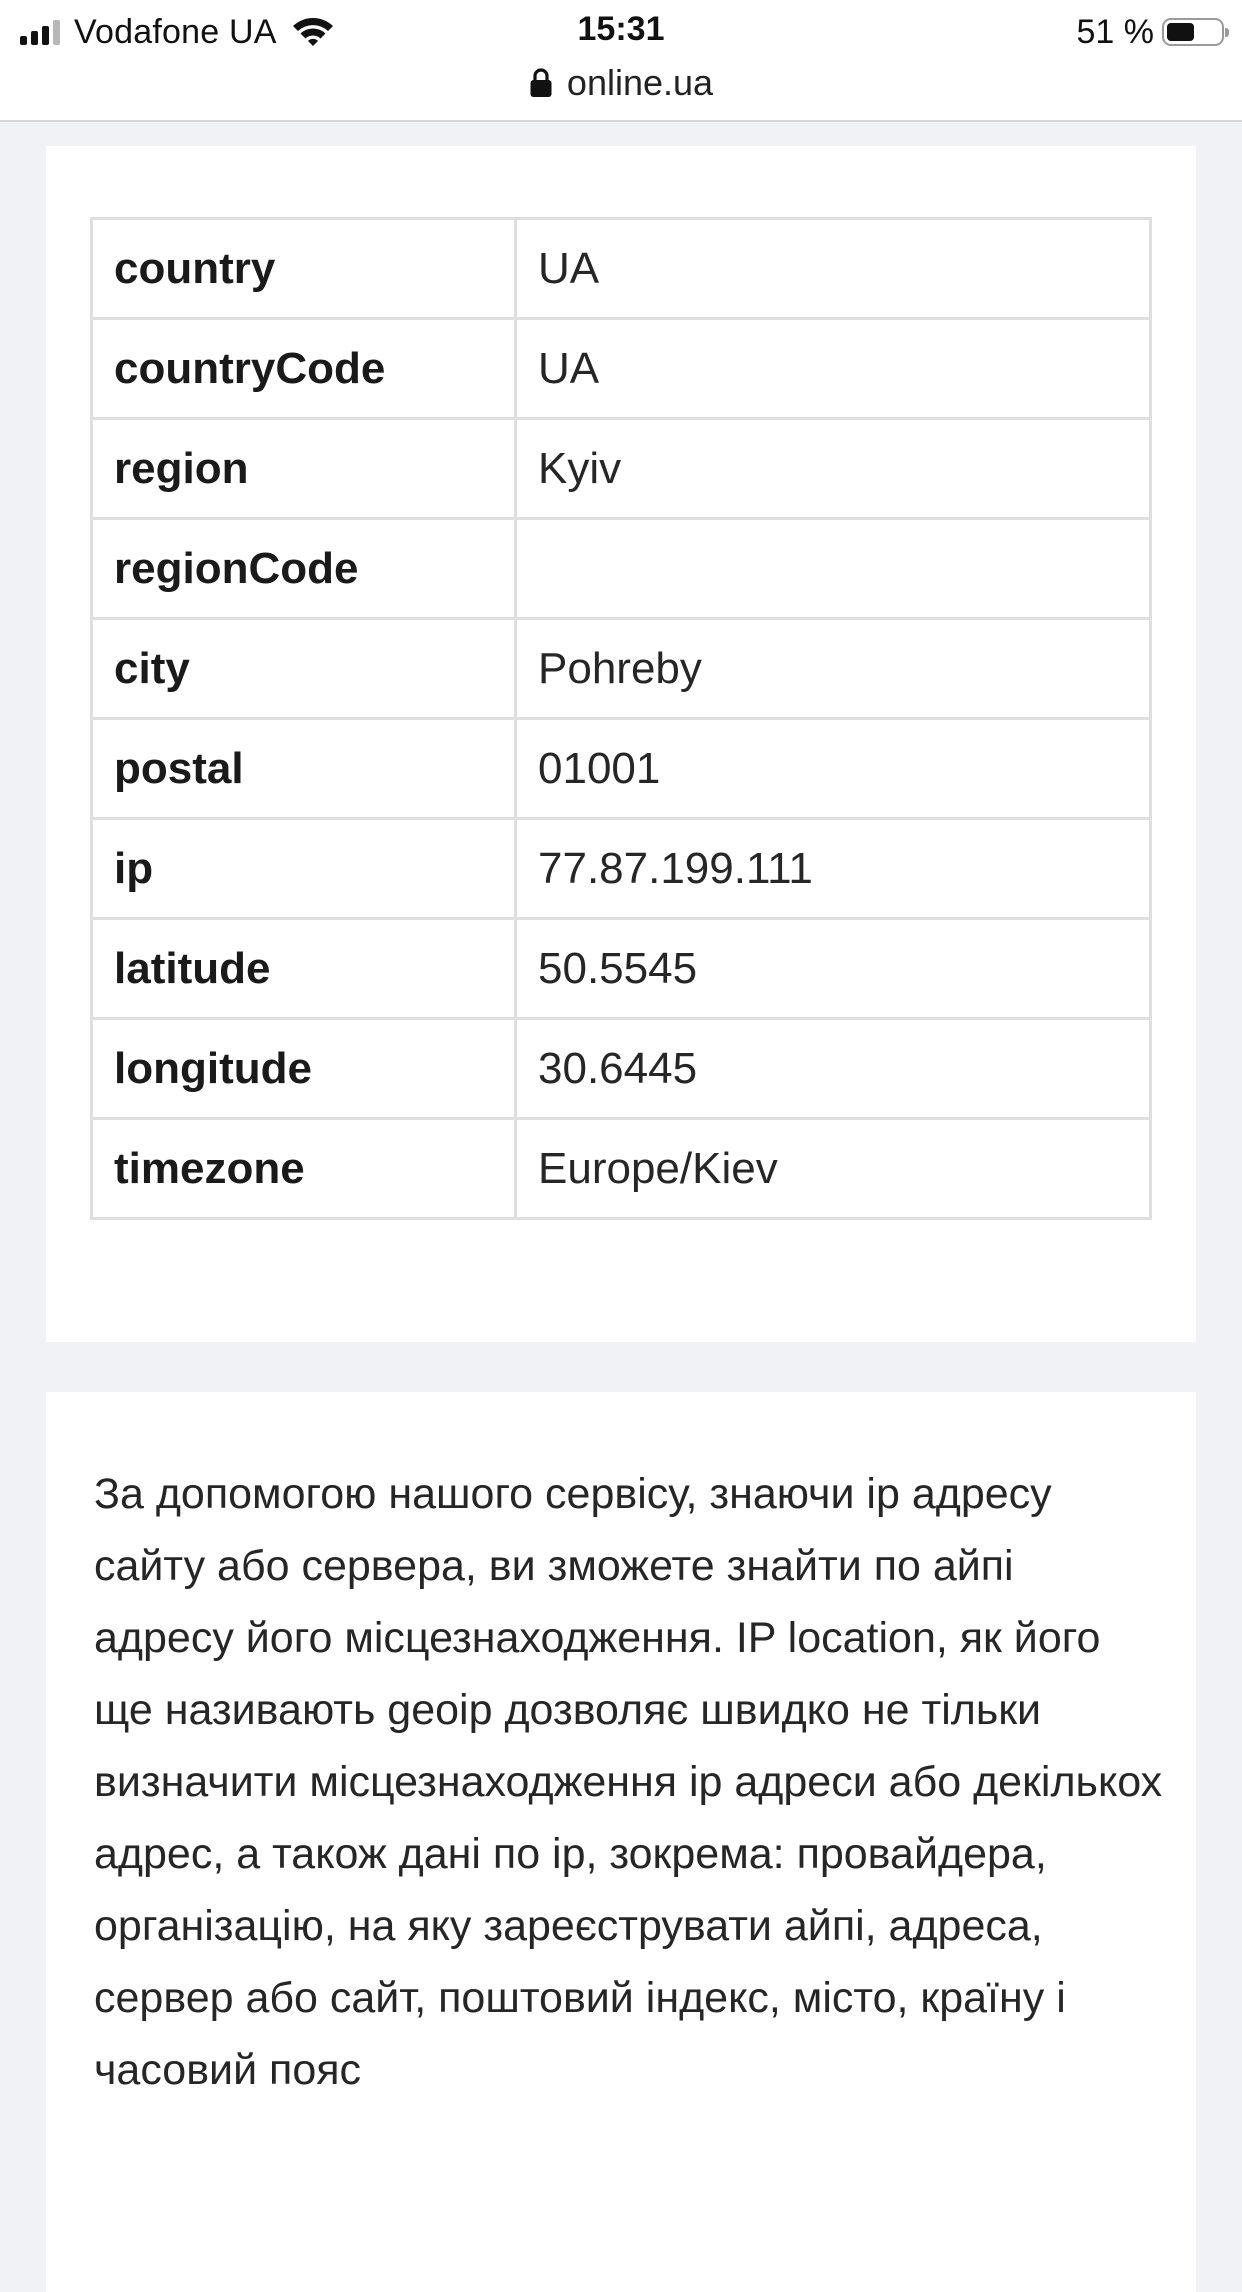 The image size is (1242, 2292). I want to click on lock-icon, so click(541, 82).